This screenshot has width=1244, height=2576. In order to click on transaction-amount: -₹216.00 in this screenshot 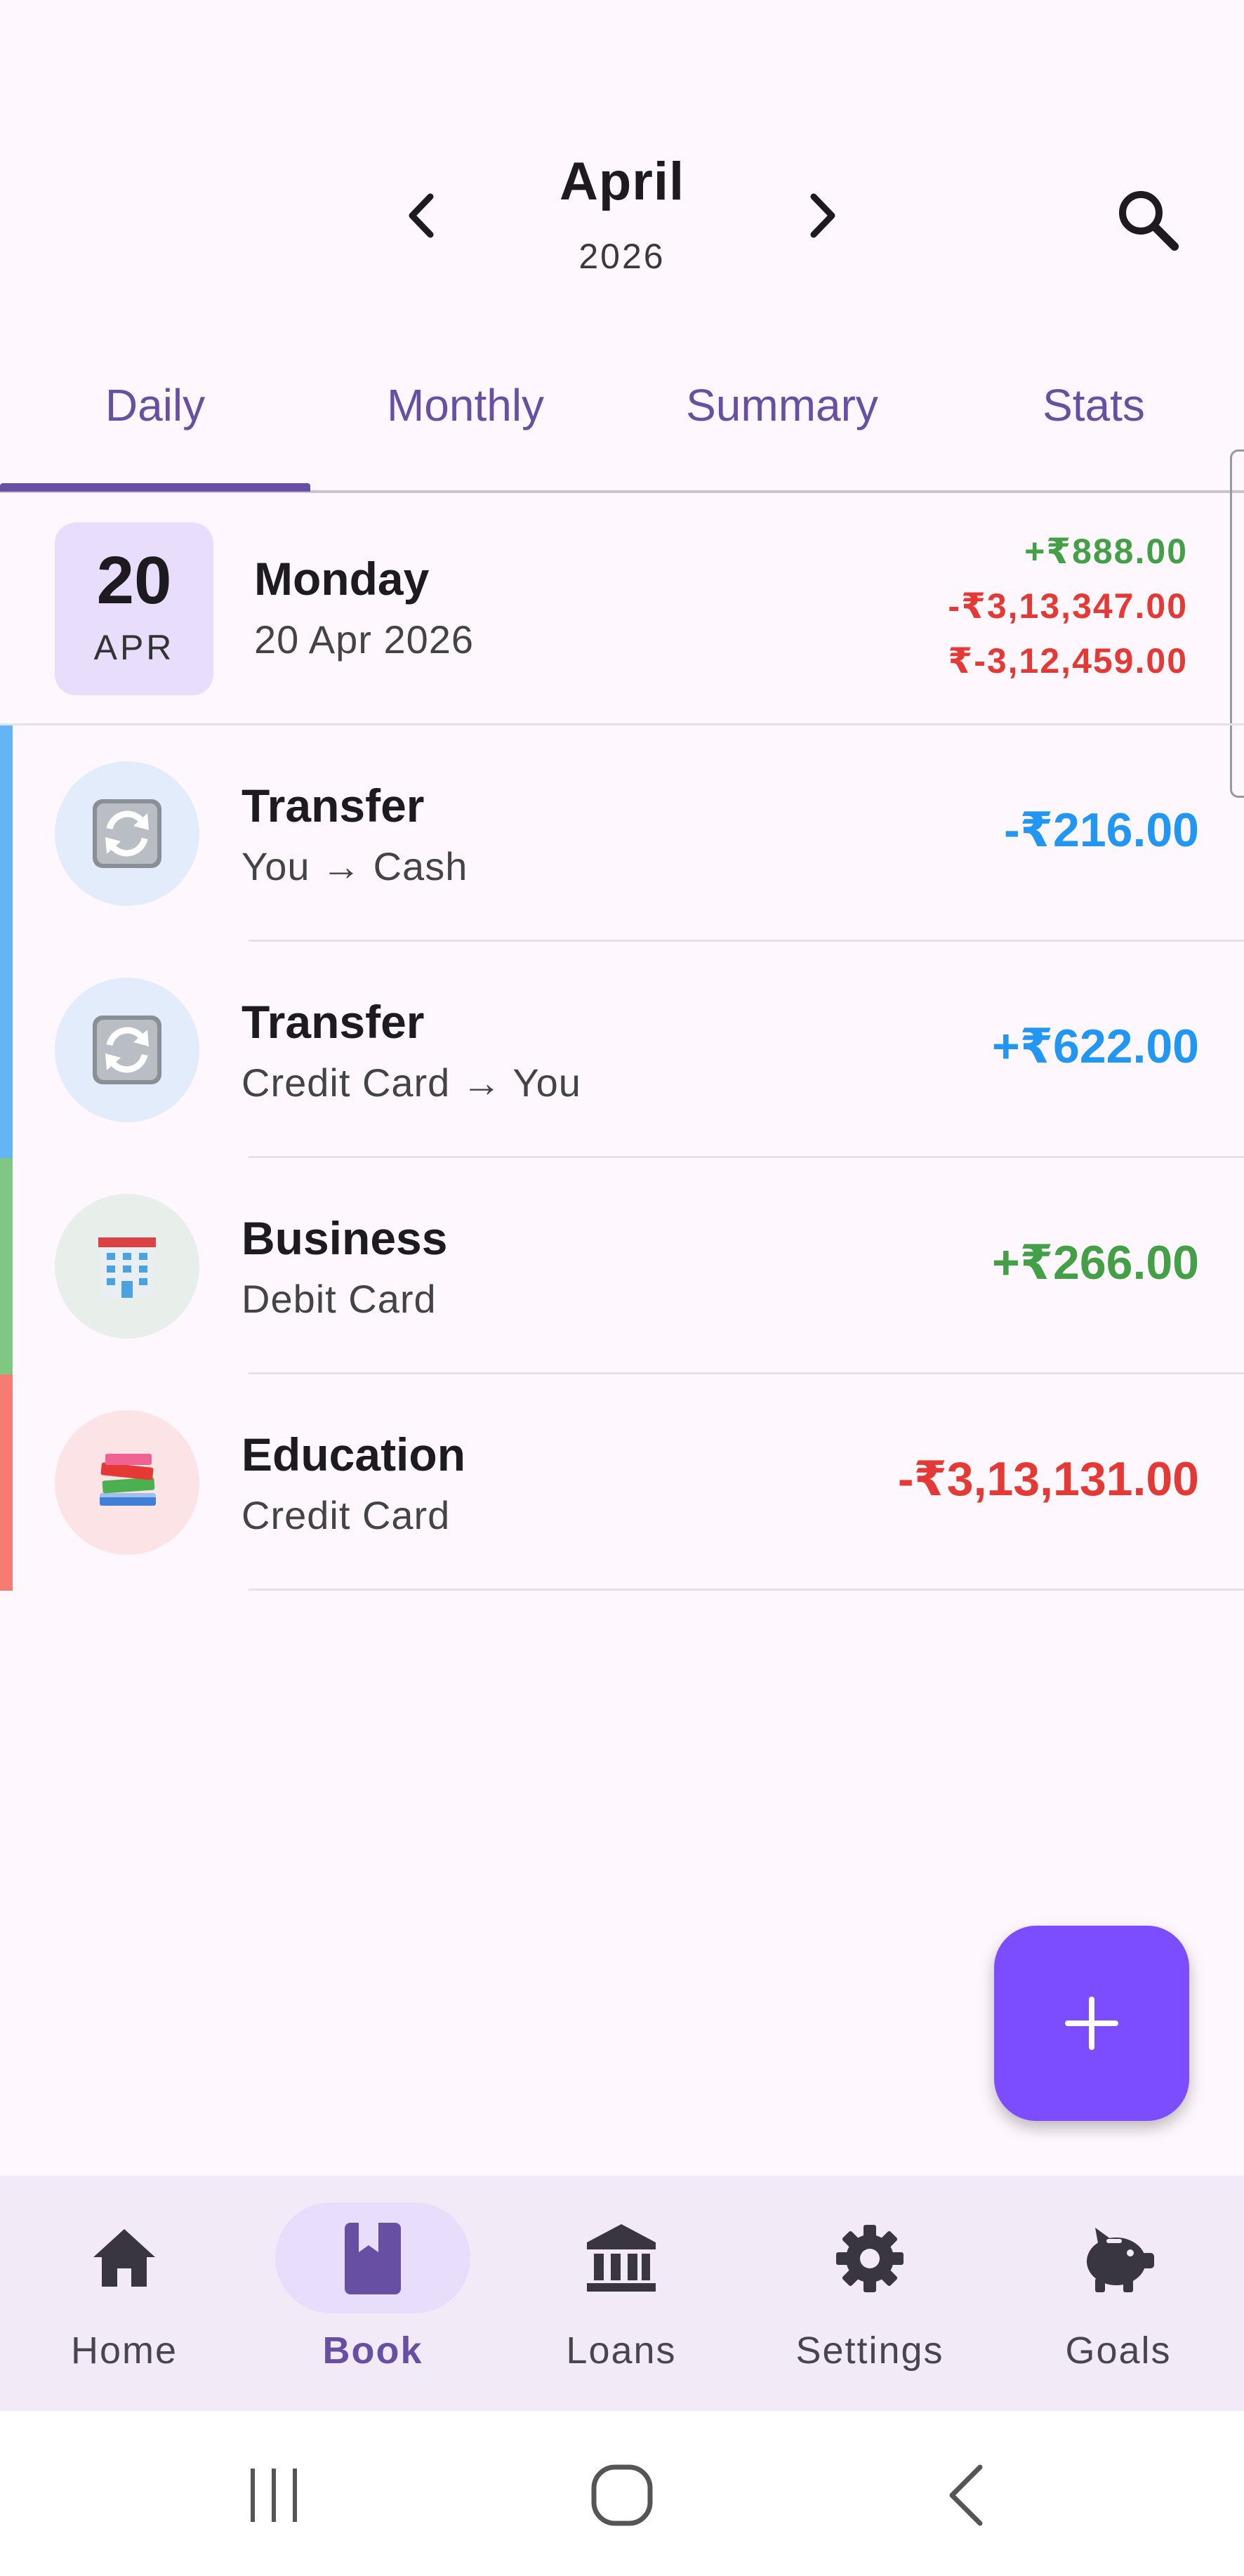, I will do `click(1101, 830)`.